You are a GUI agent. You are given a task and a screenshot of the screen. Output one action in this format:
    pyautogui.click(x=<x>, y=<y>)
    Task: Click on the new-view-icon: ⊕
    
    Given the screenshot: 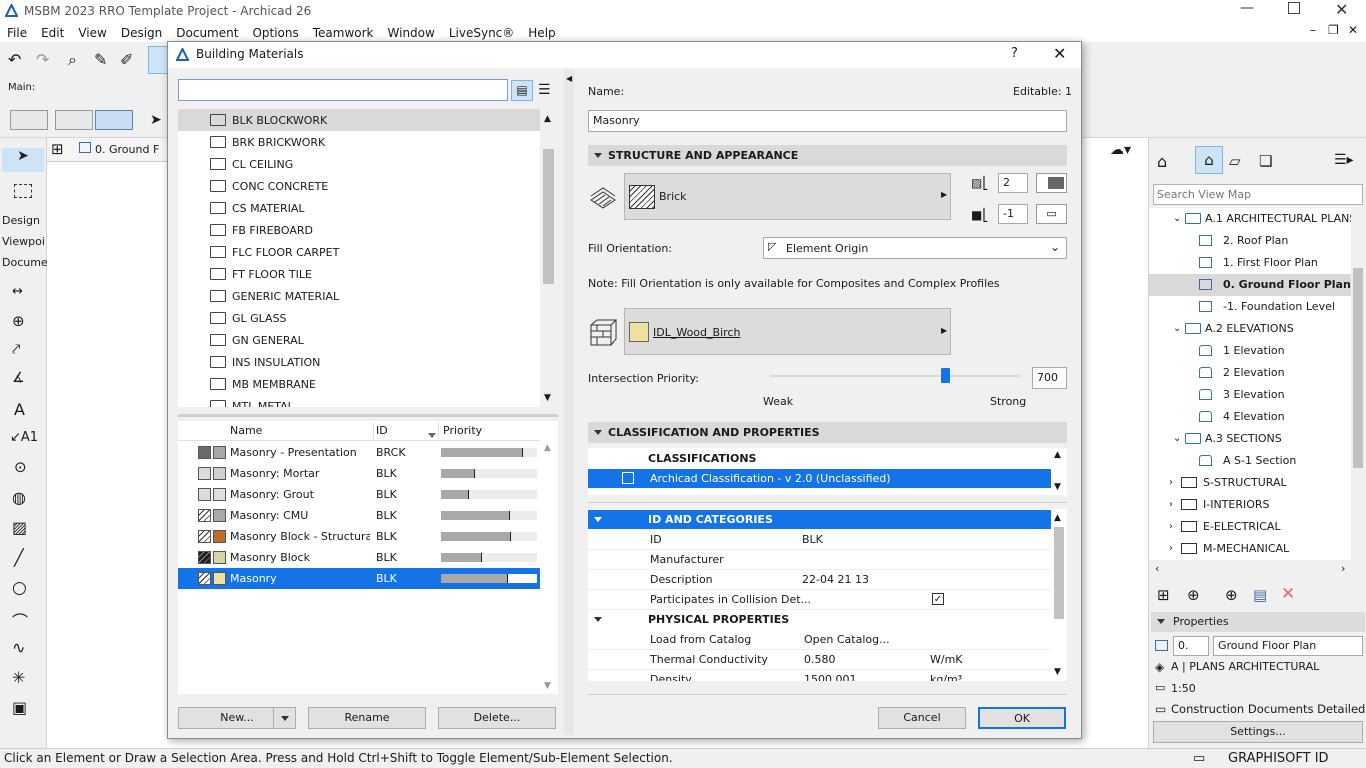 What is the action you would take?
    pyautogui.click(x=1193, y=595)
    